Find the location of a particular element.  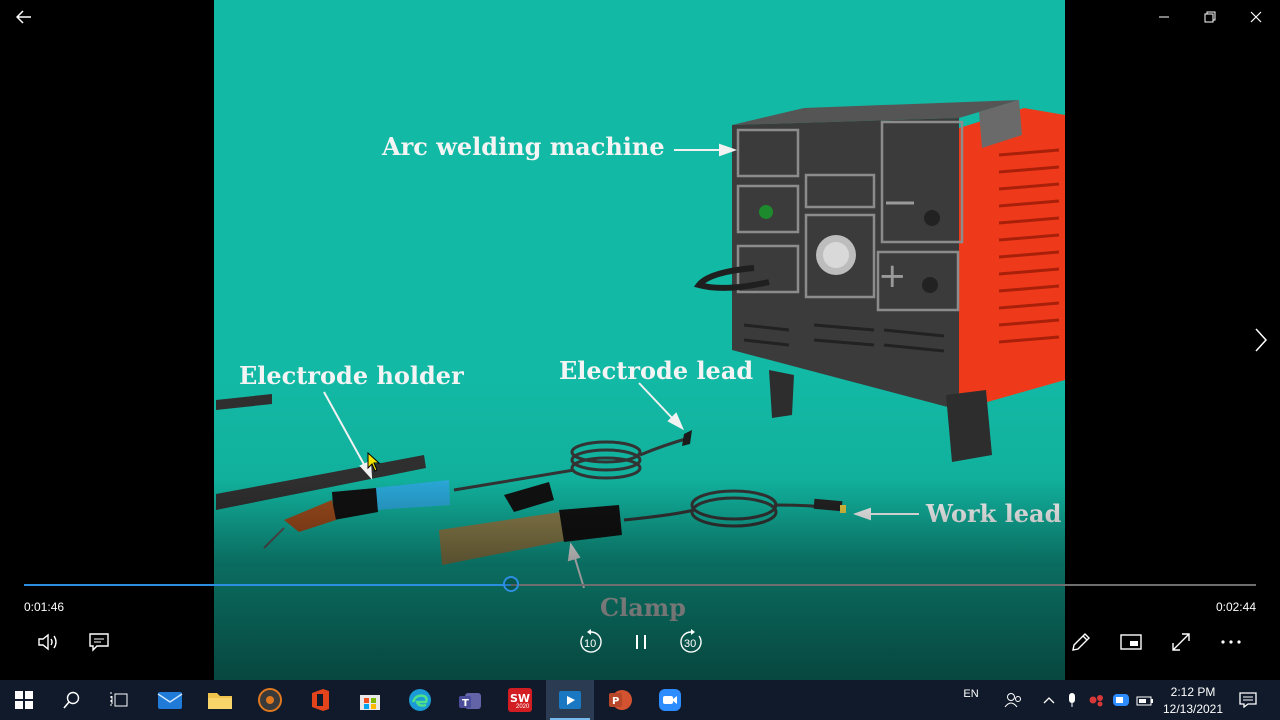

notification-icon is located at coordinates (1248, 700).